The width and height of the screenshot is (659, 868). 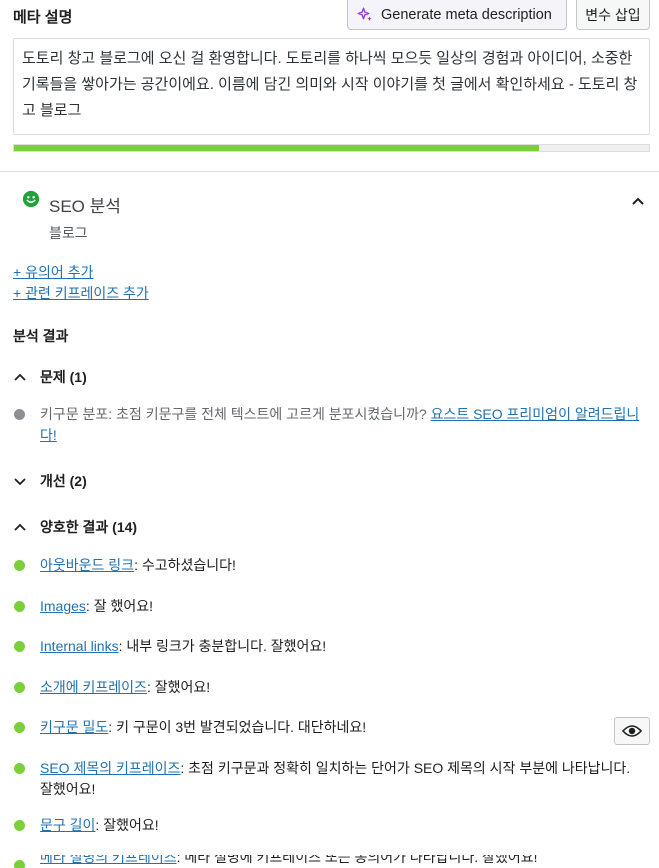 What do you see at coordinates (163, 480) in the screenshot?
I see `improvements-group-toggle: 개선 (2)` at bounding box center [163, 480].